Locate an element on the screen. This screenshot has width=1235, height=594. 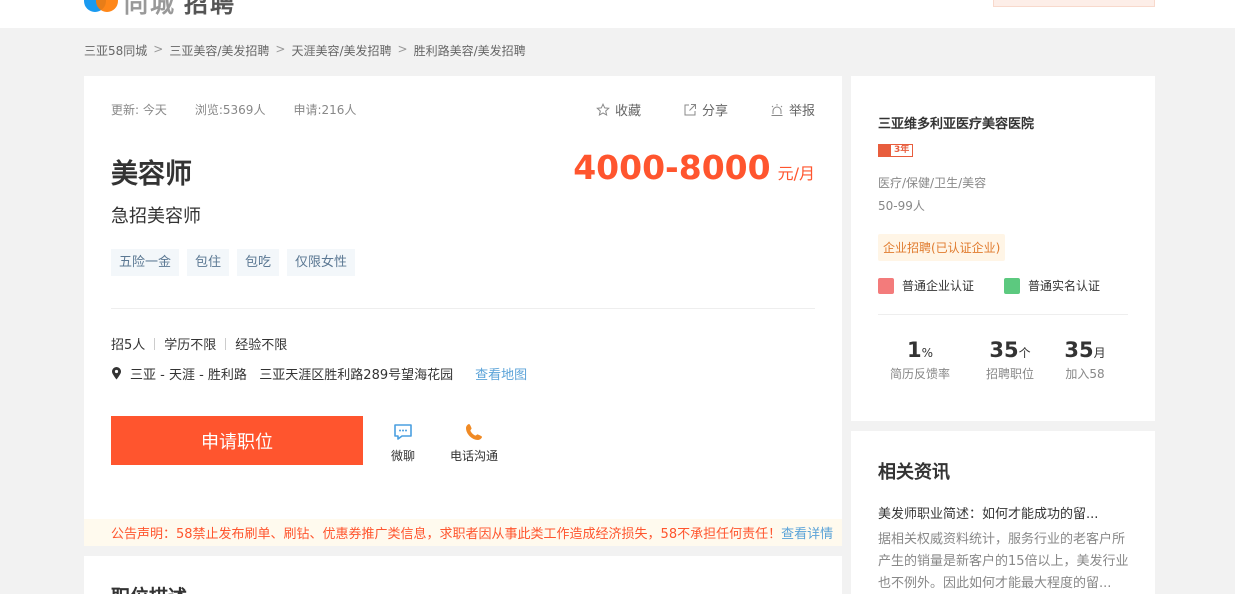
stat-value: 1% is located at coordinates (920, 350).